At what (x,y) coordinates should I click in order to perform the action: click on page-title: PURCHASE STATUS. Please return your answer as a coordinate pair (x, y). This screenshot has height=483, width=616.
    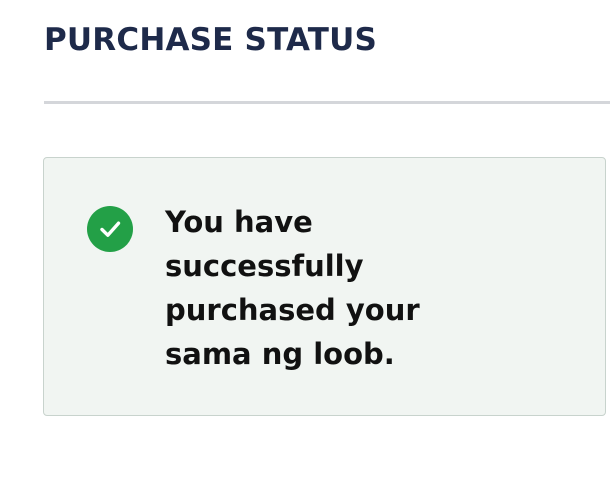
    Looking at the image, I should click on (211, 40).